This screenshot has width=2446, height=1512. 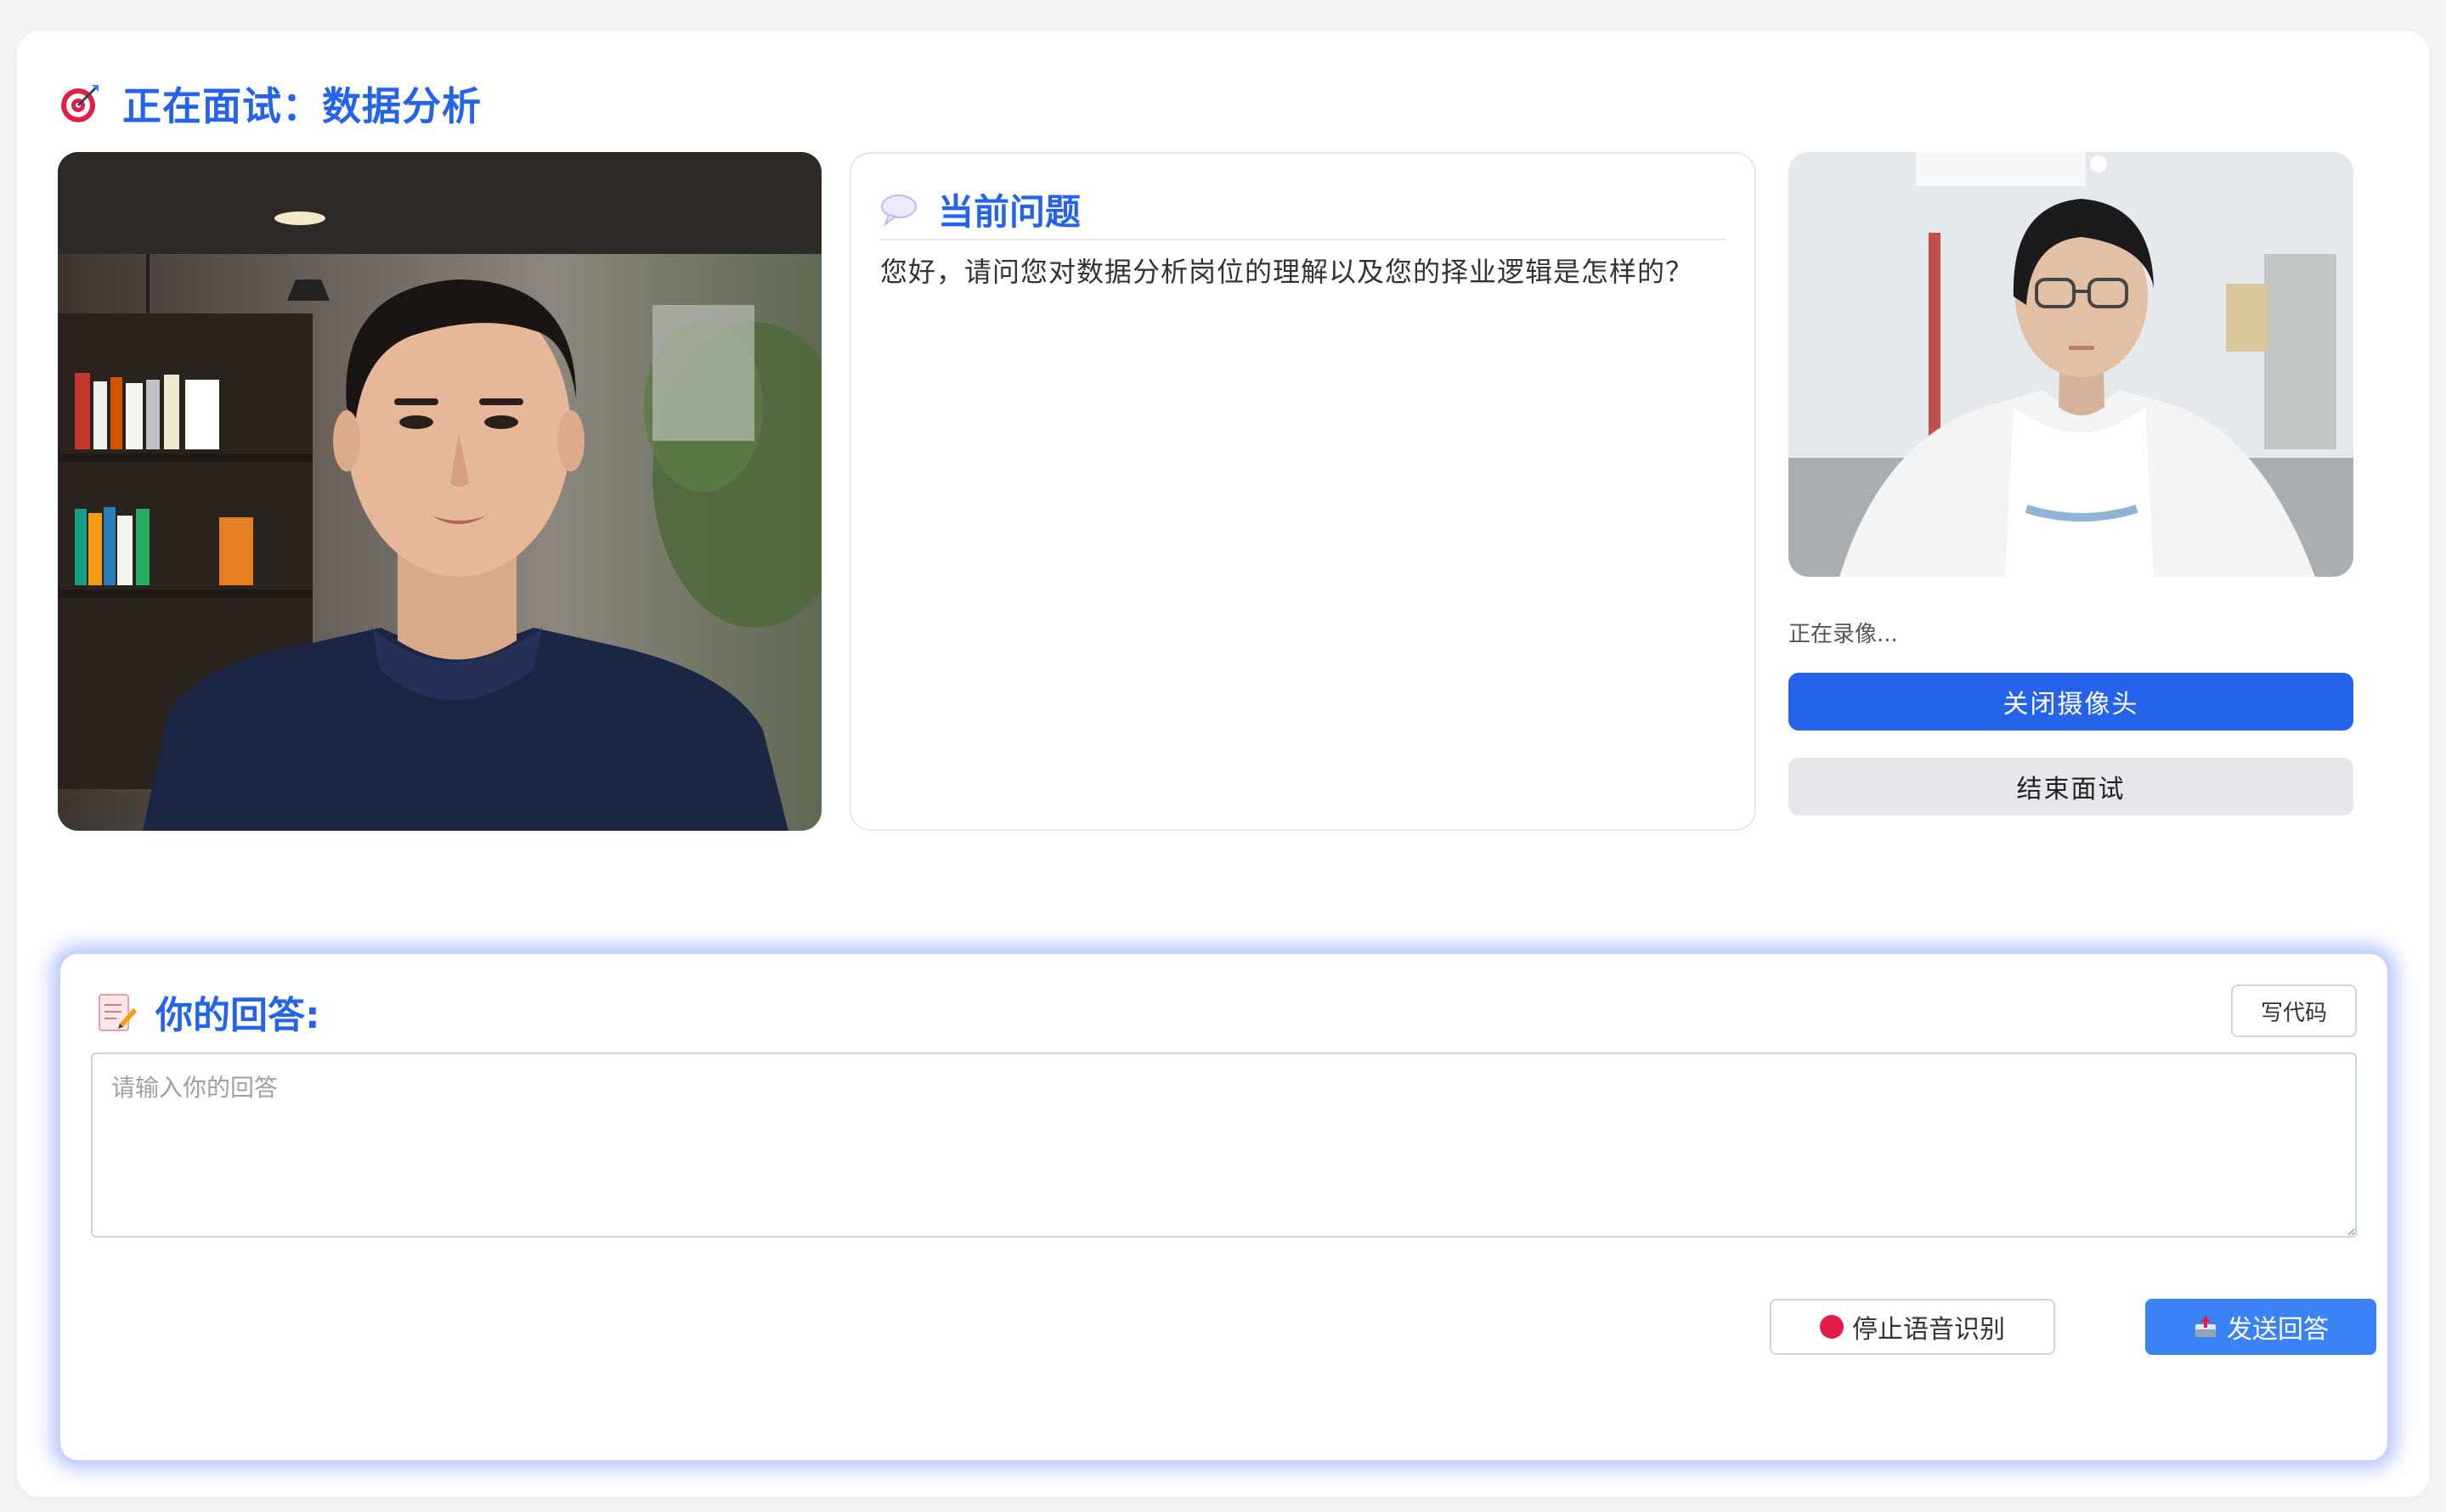 What do you see at coordinates (80, 103) in the screenshot?
I see `target-icon` at bounding box center [80, 103].